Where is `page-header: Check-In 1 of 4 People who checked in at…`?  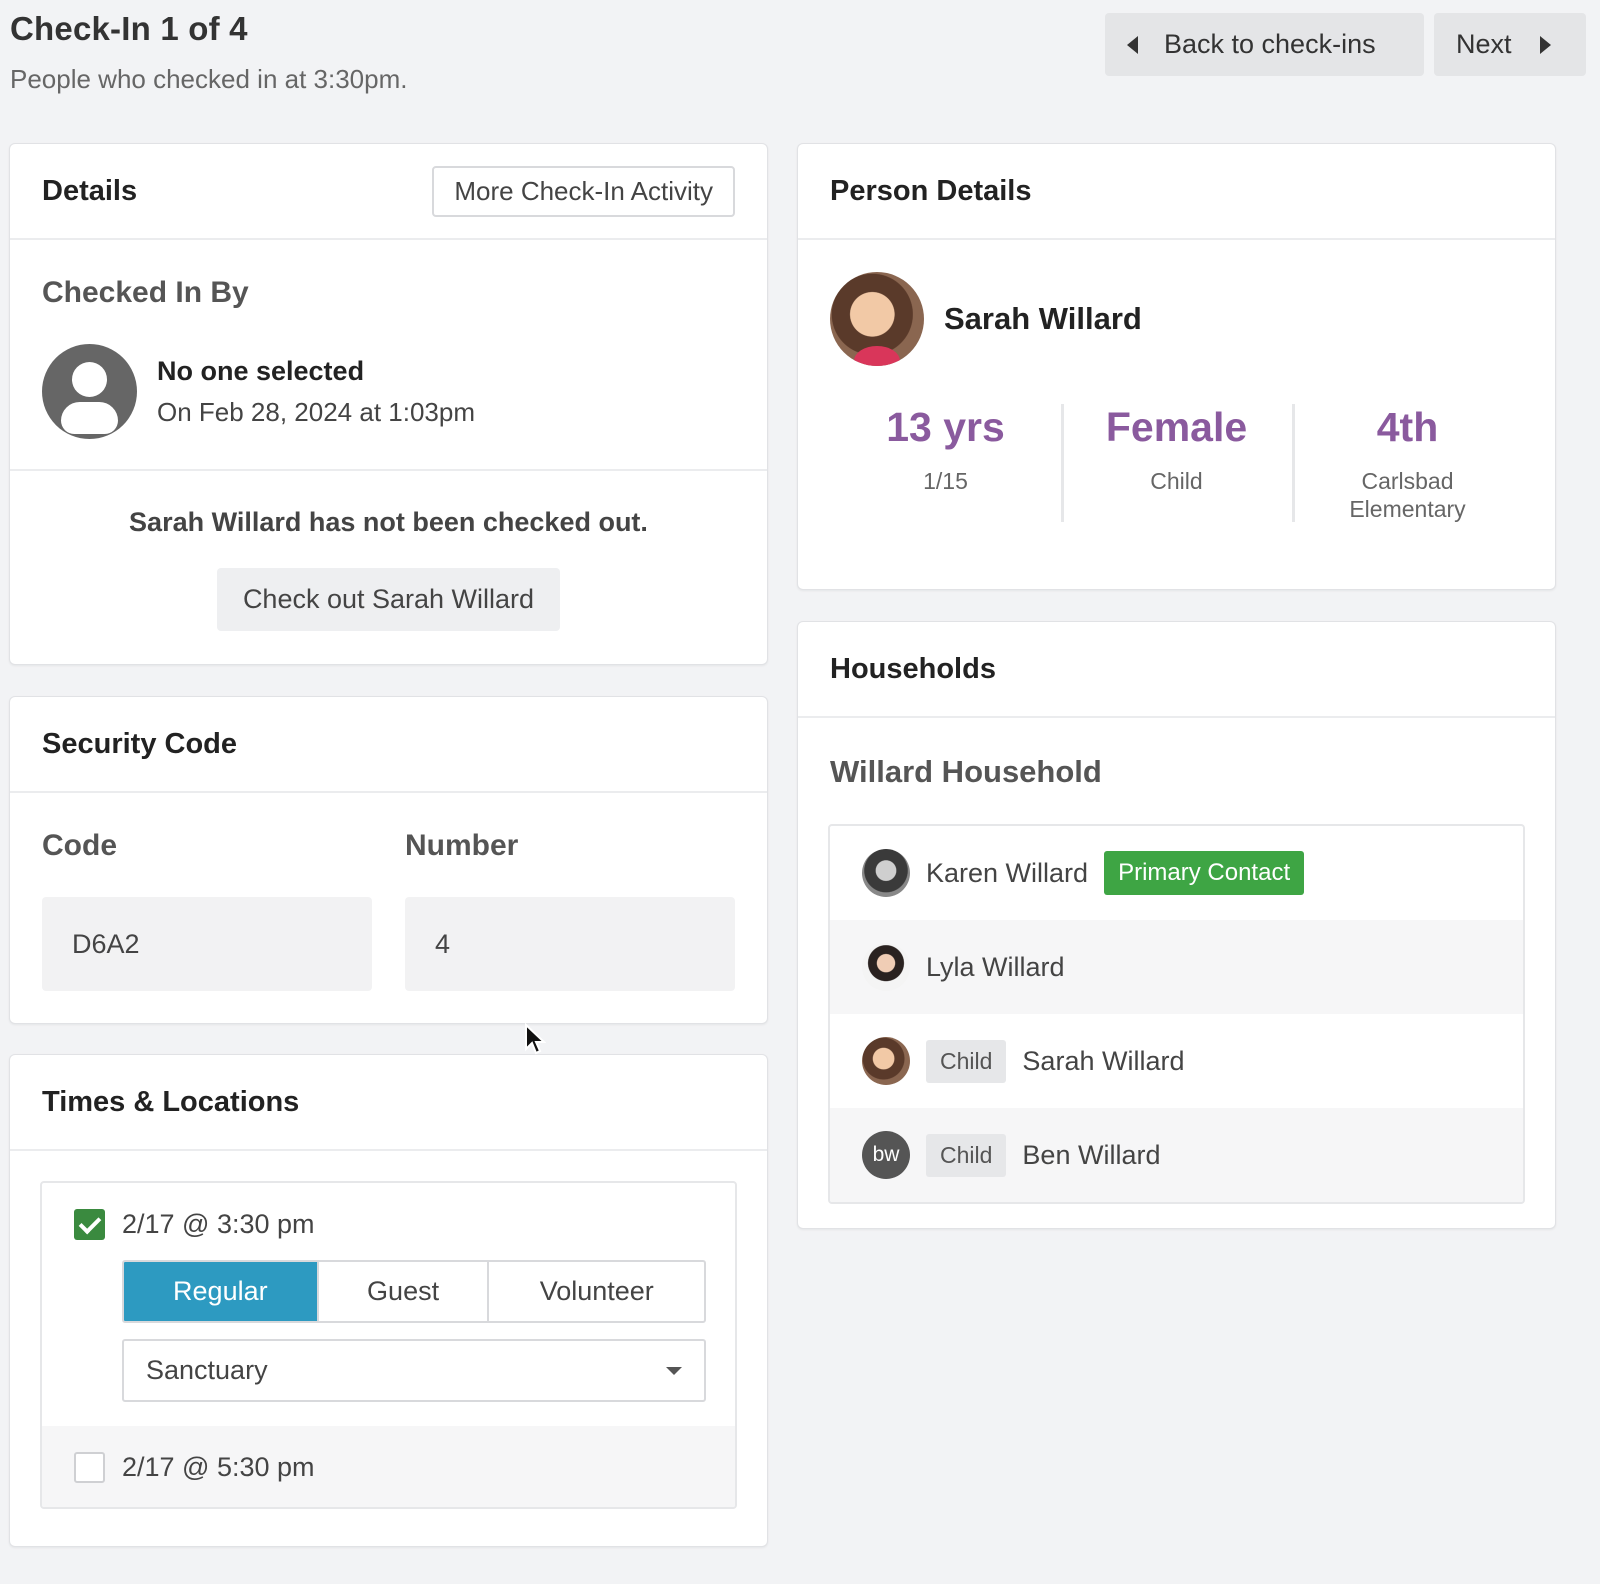
page-header: Check-In 1 of 4 People who checked in at… is located at coordinates (800, 60).